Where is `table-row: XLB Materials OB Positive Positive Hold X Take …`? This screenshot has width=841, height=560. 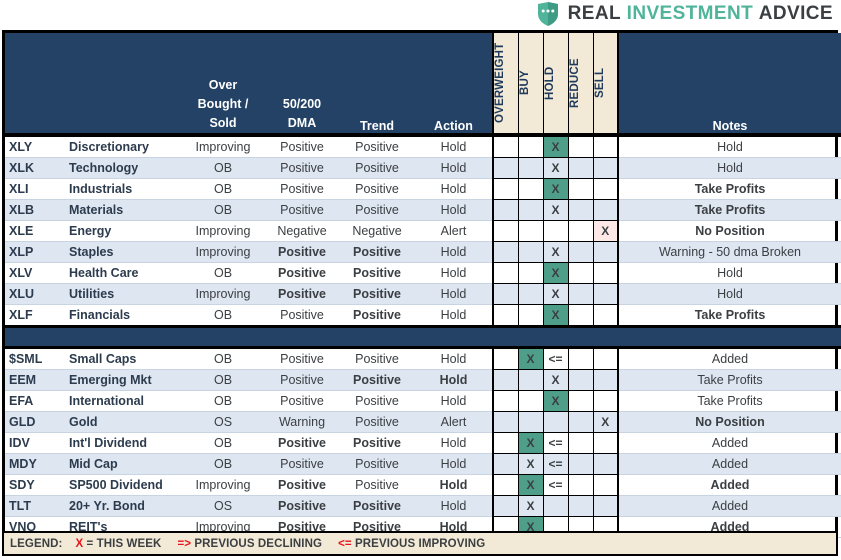 table-row: XLB Materials OB Positive Positive Hold X Take … is located at coordinates (423, 210).